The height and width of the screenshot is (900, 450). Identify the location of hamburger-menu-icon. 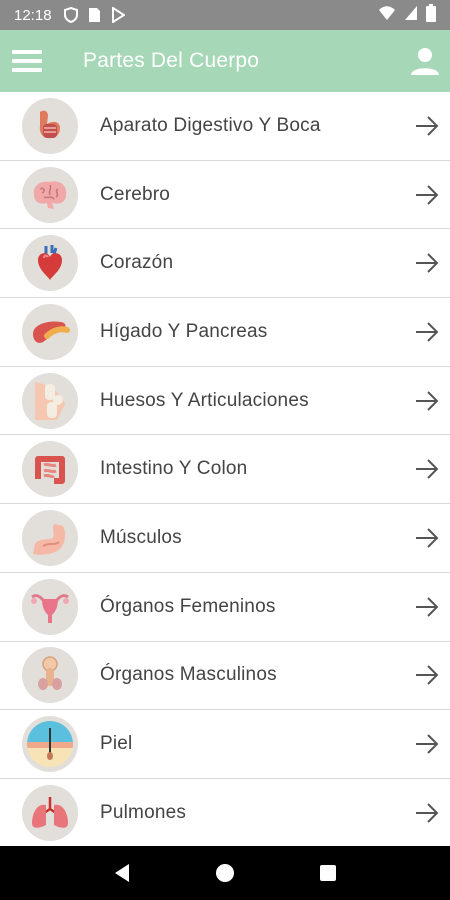
(27, 61).